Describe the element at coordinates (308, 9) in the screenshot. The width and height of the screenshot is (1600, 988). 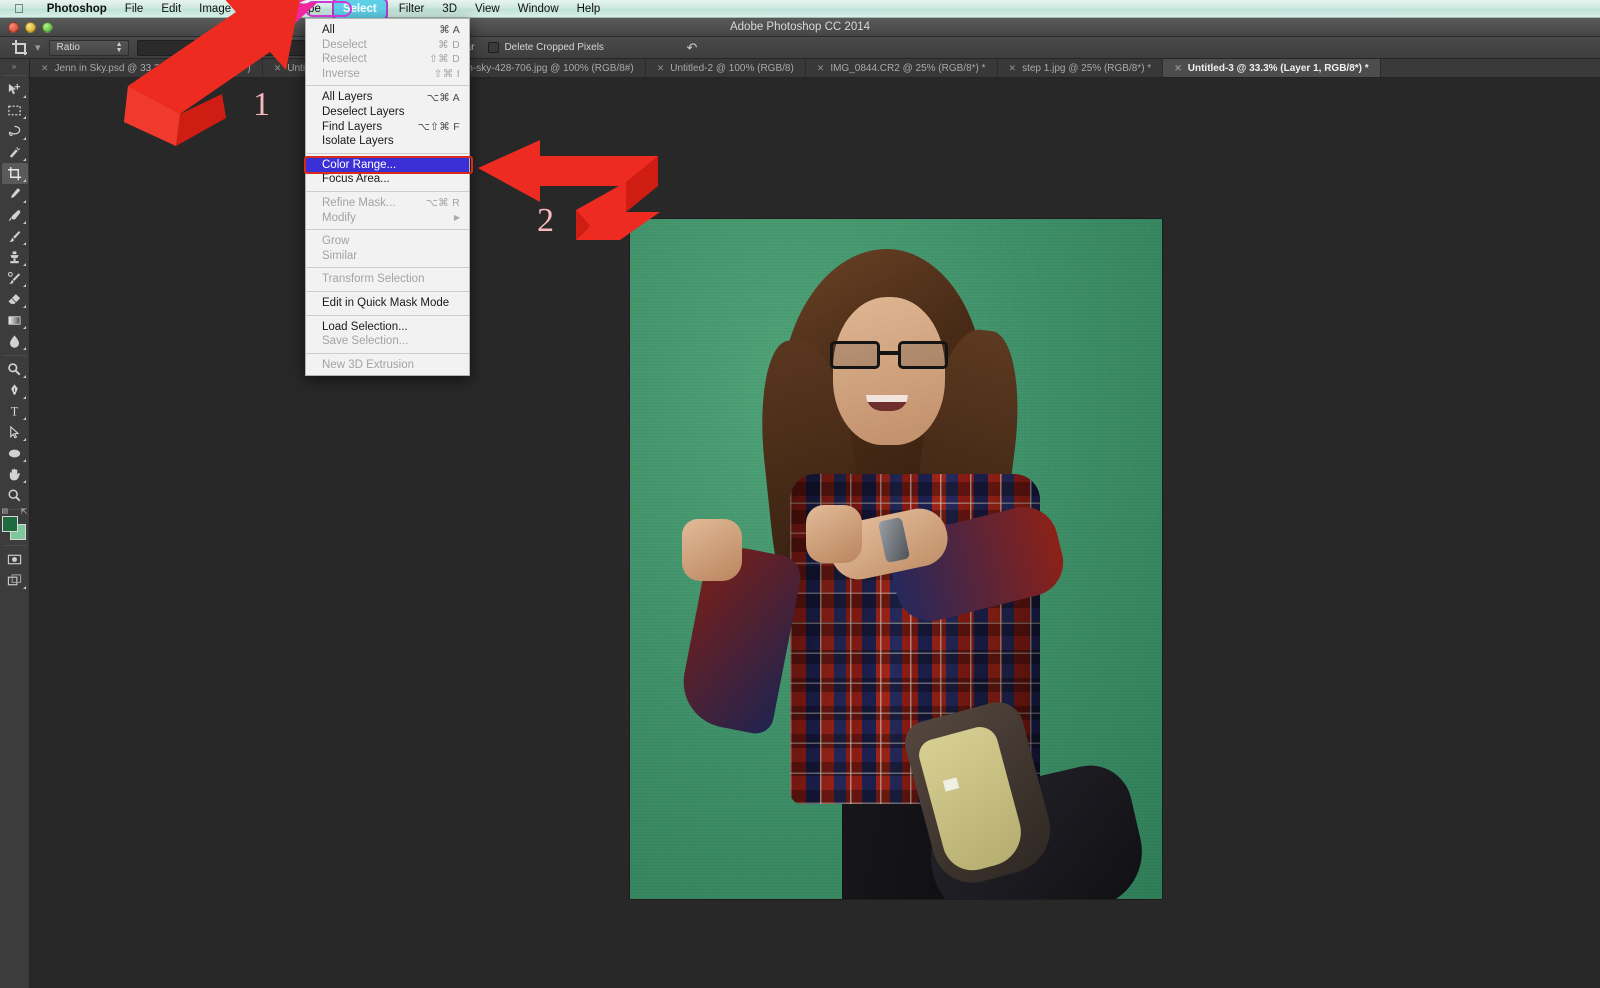
I see `menu-type: Type` at that location.